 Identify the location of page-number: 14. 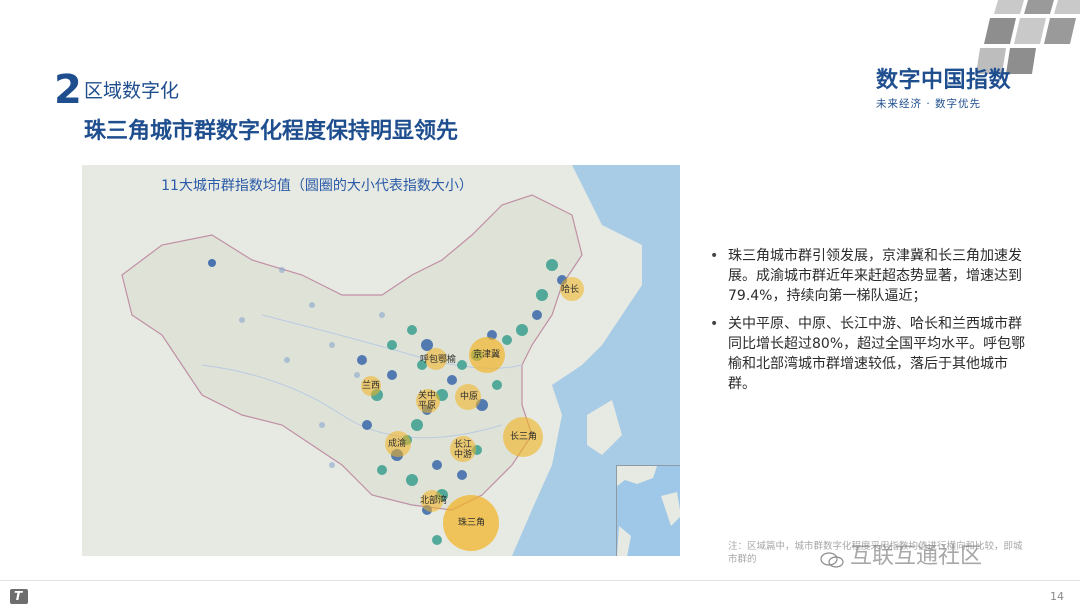
(1057, 596).